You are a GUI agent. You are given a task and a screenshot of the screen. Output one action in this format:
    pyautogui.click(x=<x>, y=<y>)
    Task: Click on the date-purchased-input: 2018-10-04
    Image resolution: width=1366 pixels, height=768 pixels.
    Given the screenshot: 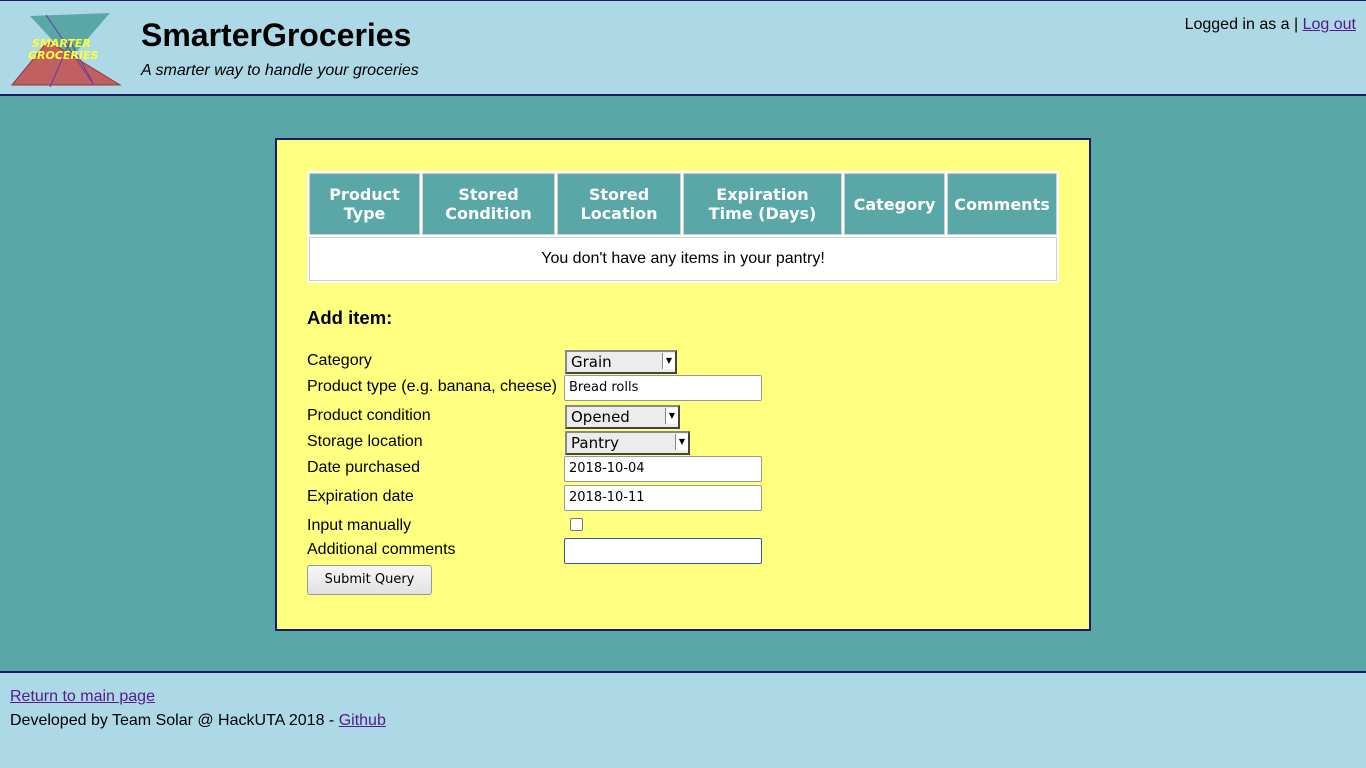 What is the action you would take?
    pyautogui.click(x=663, y=469)
    